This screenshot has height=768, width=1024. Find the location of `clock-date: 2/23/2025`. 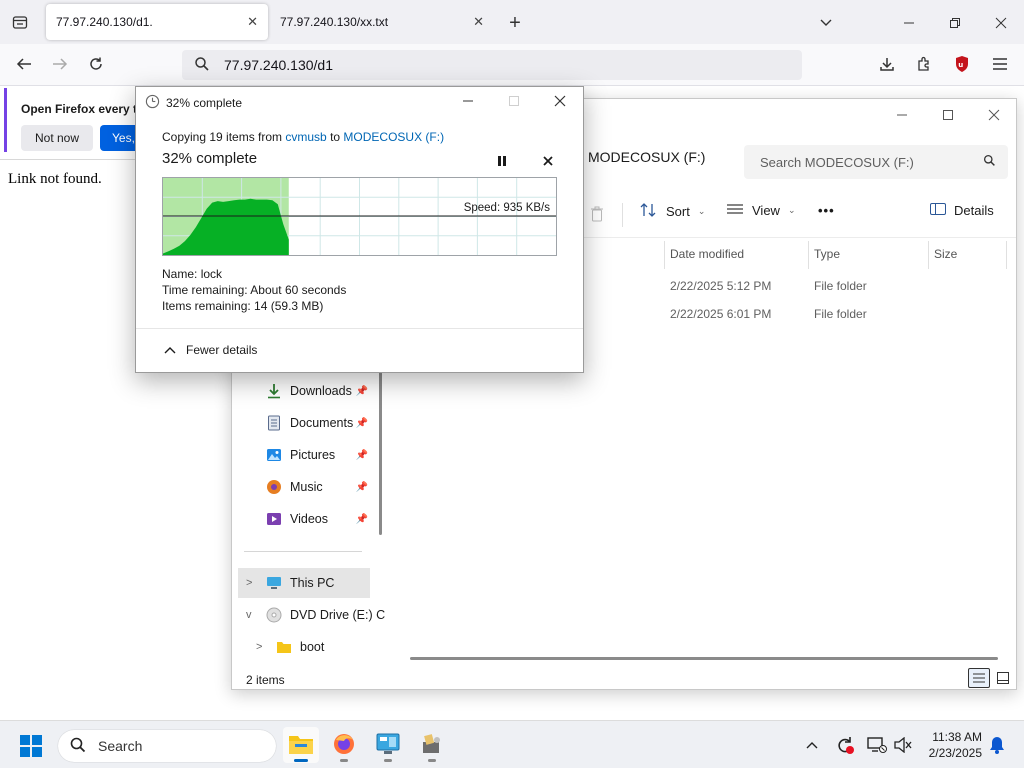

clock-date: 2/23/2025 is located at coordinates (955, 753).